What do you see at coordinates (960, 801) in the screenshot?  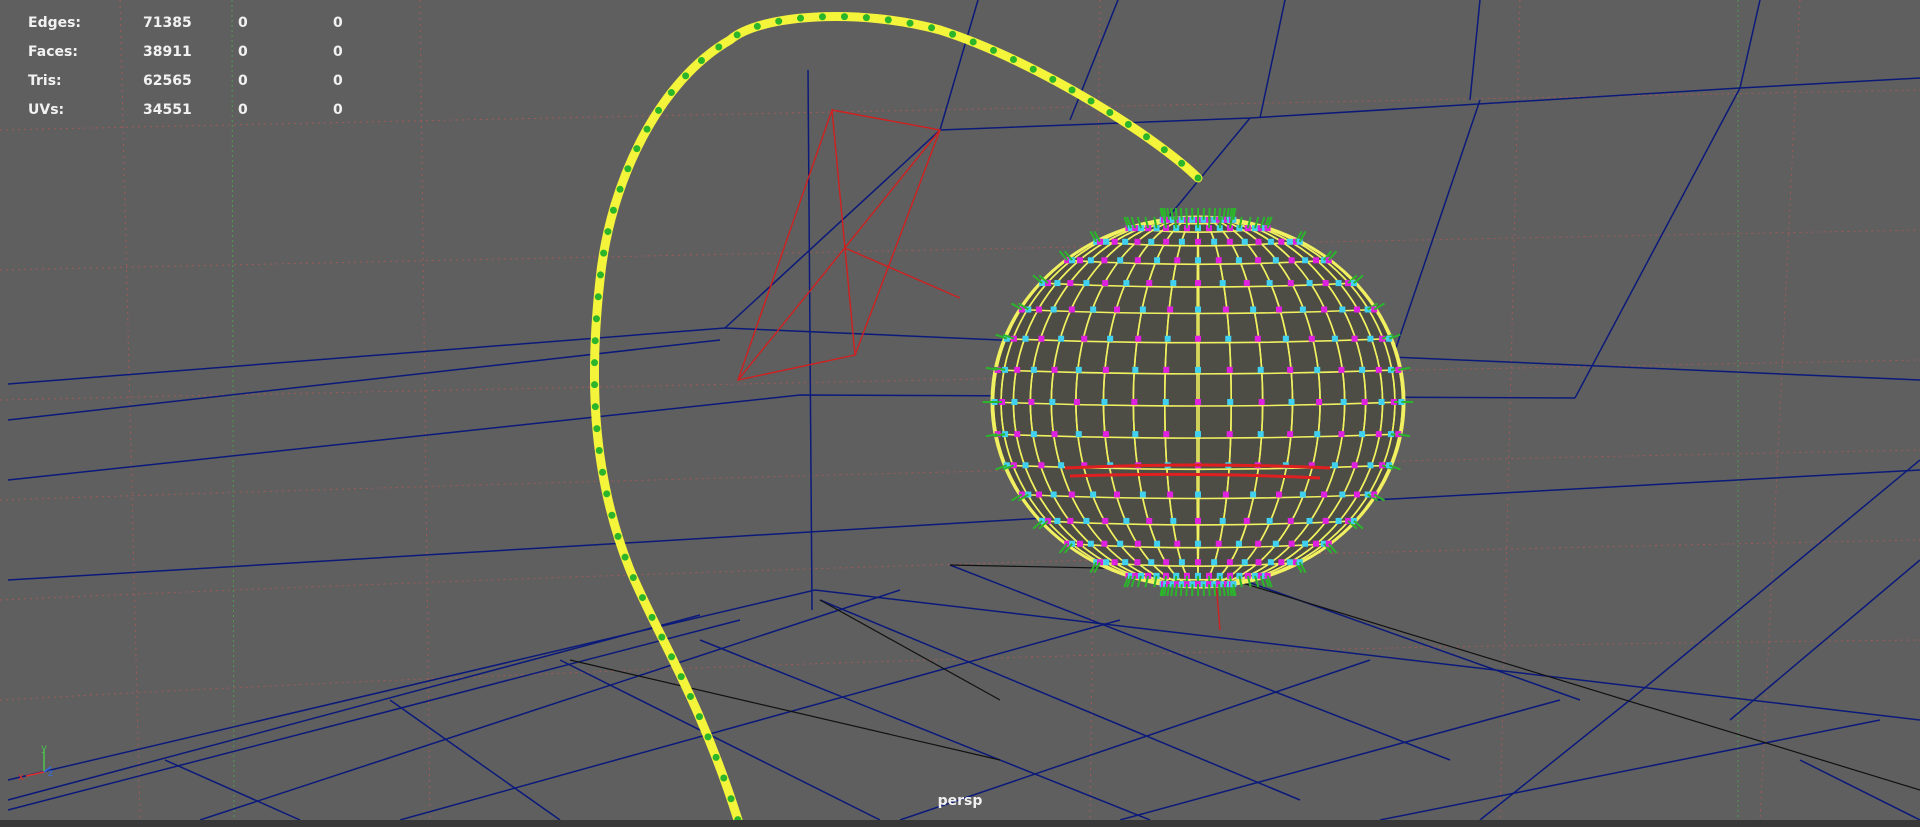 I see `camera-name-label: persp` at bounding box center [960, 801].